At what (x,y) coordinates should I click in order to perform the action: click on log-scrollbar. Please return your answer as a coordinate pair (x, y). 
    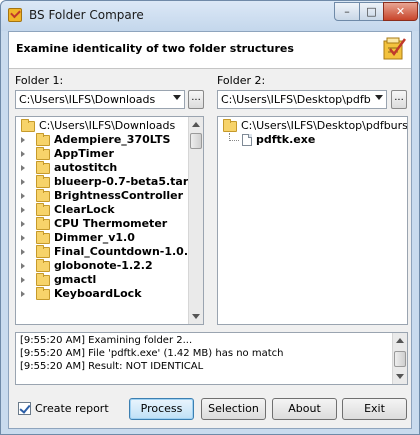
    Looking at the image, I should click on (399, 358).